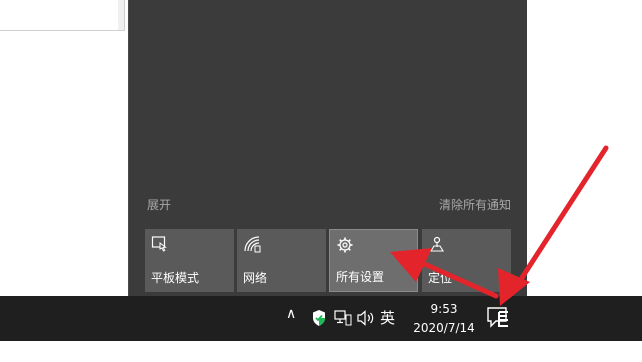 The image size is (642, 362). What do you see at coordinates (343, 318) in the screenshot?
I see `network-monitor-icon` at bounding box center [343, 318].